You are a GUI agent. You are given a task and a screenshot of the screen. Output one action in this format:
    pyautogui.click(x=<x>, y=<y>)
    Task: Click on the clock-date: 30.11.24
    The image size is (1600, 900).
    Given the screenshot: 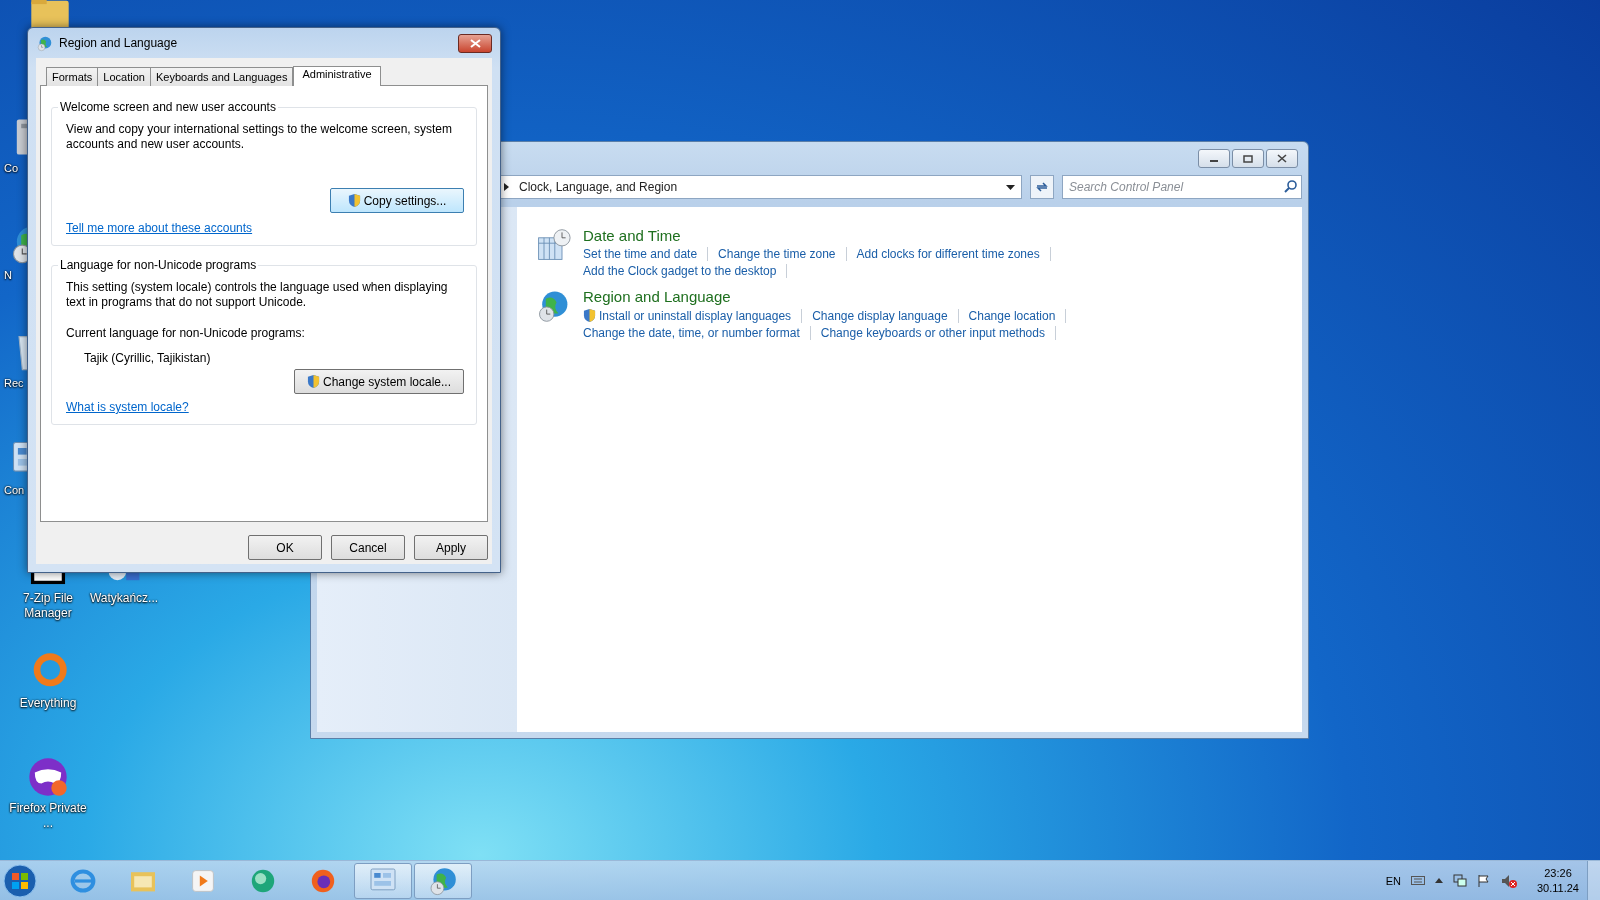 What is the action you would take?
    pyautogui.click(x=1558, y=888)
    